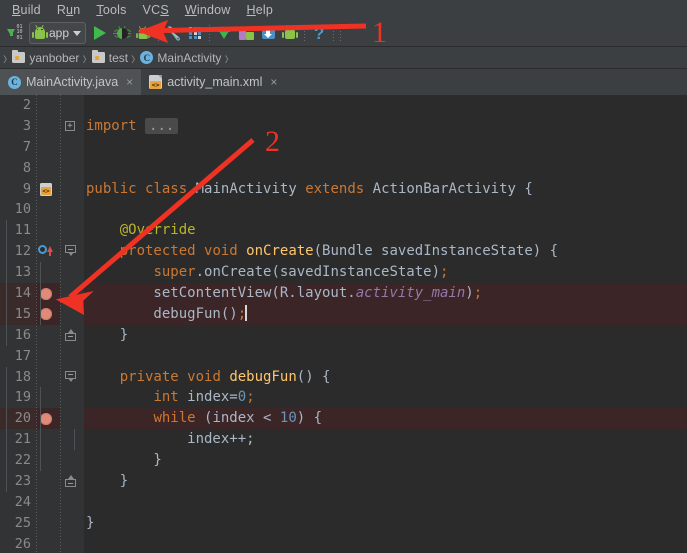 The height and width of the screenshot is (553, 687). What do you see at coordinates (109, 57) in the screenshot?
I see `breadcrumb-item-test: test` at bounding box center [109, 57].